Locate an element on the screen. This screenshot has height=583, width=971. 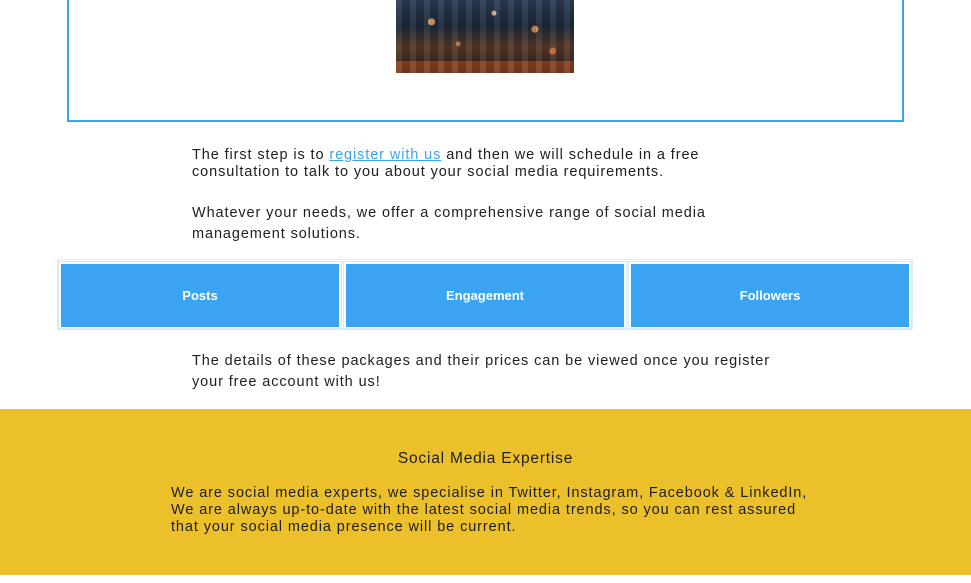
package-button-engagement: Engagement is located at coordinates (485, 295).